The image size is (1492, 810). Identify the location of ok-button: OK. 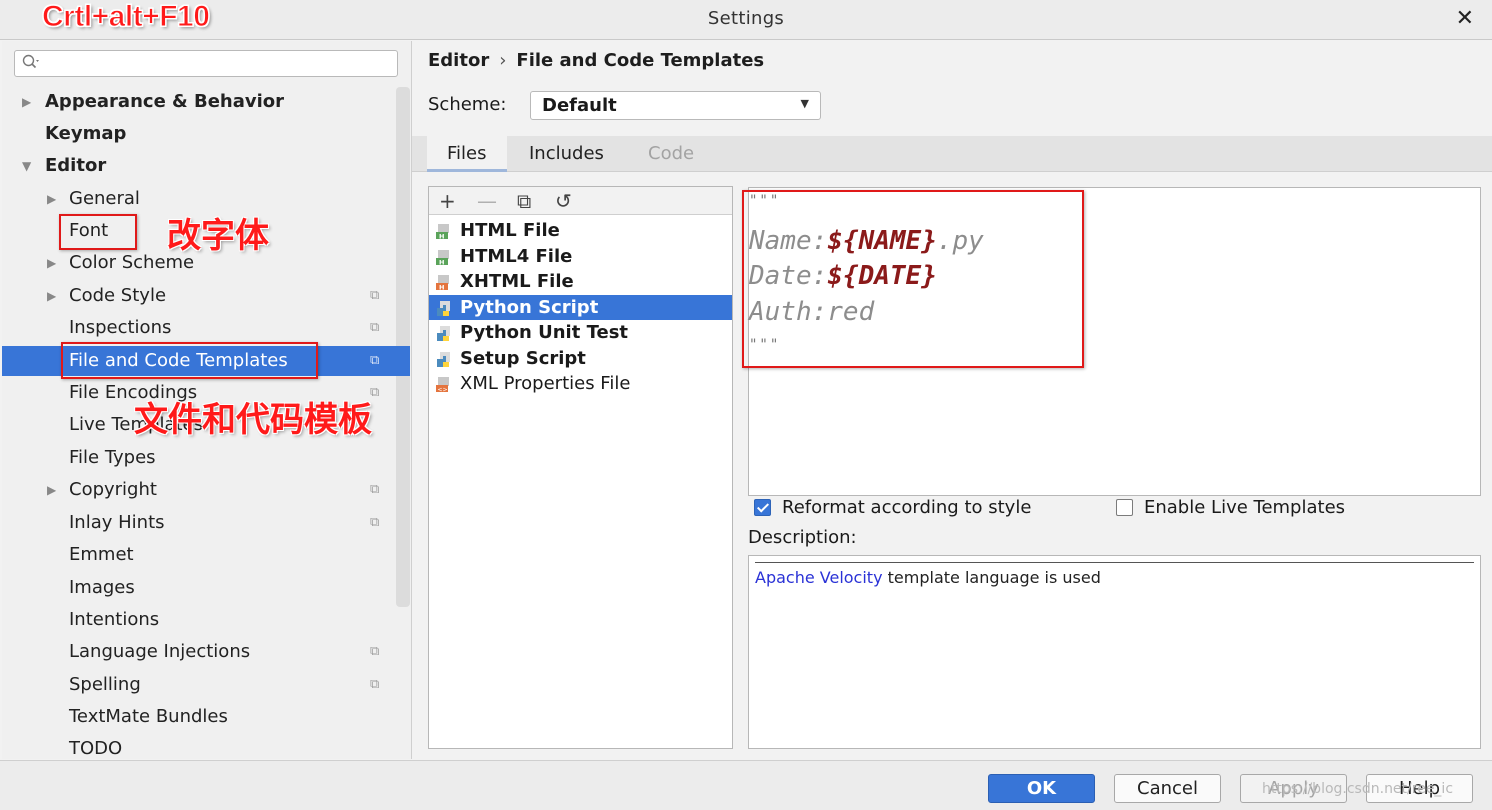
(1041, 788).